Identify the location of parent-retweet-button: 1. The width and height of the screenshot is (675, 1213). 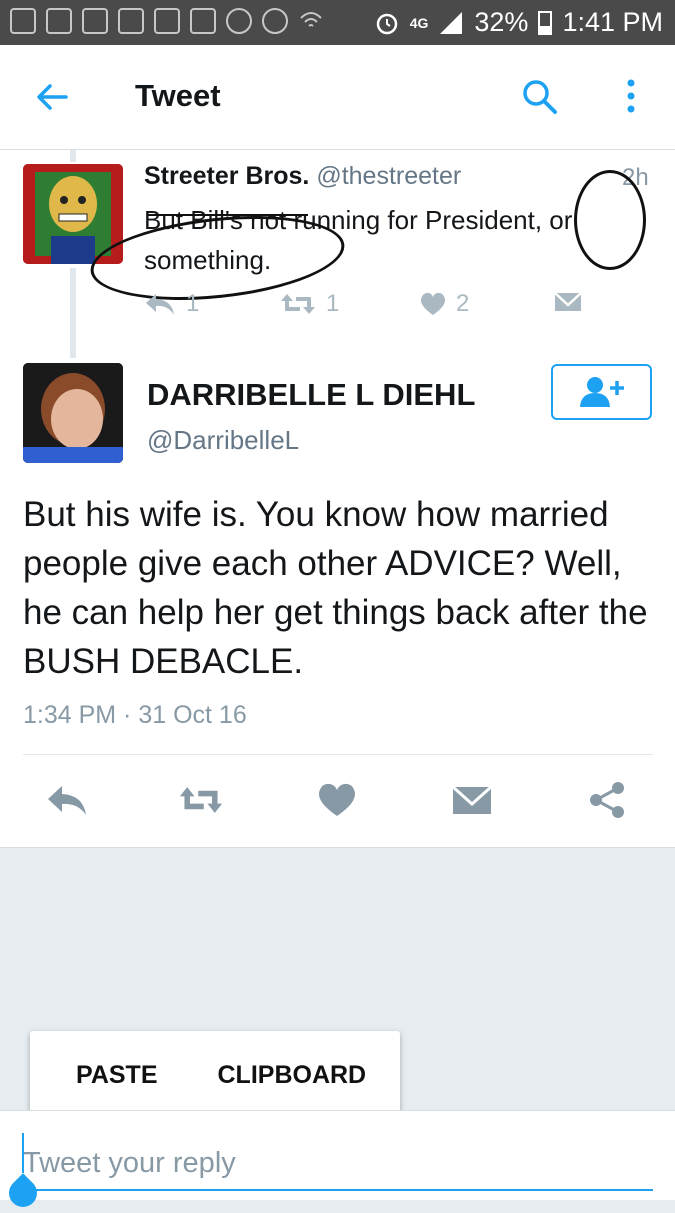
(309, 304).